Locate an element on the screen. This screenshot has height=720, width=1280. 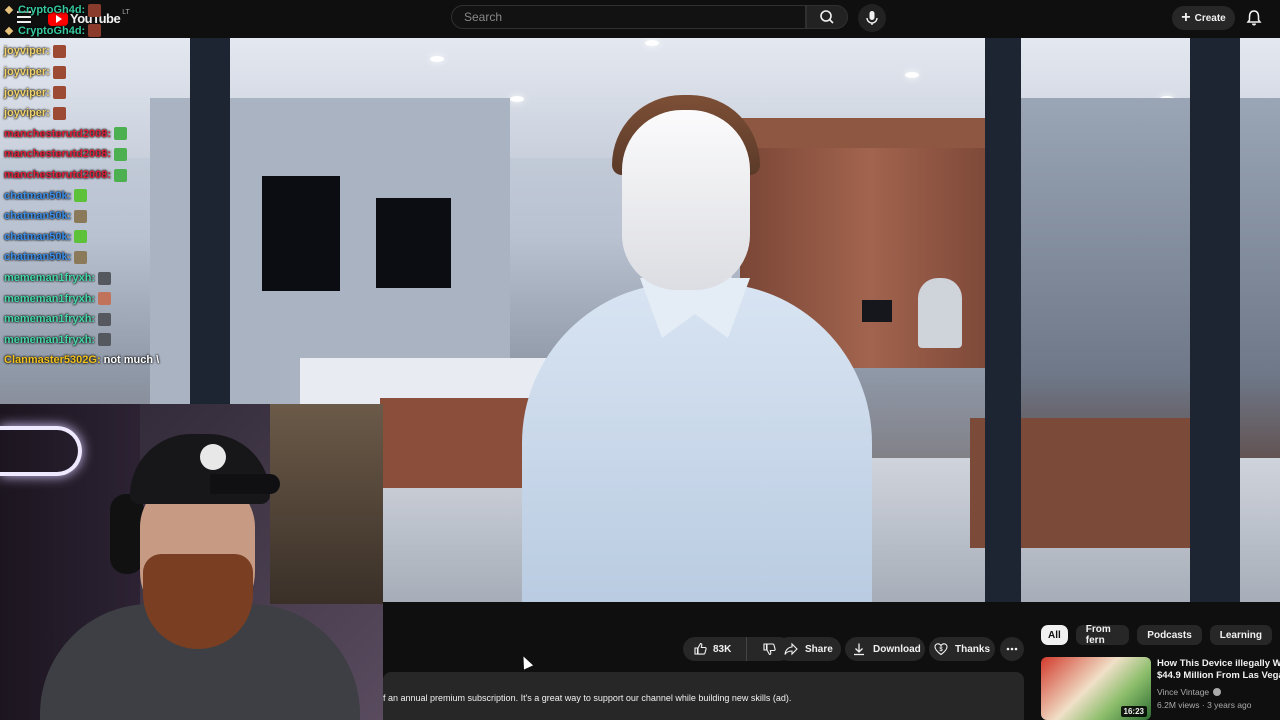
video-frame-clerk is located at coordinates (940, 313).